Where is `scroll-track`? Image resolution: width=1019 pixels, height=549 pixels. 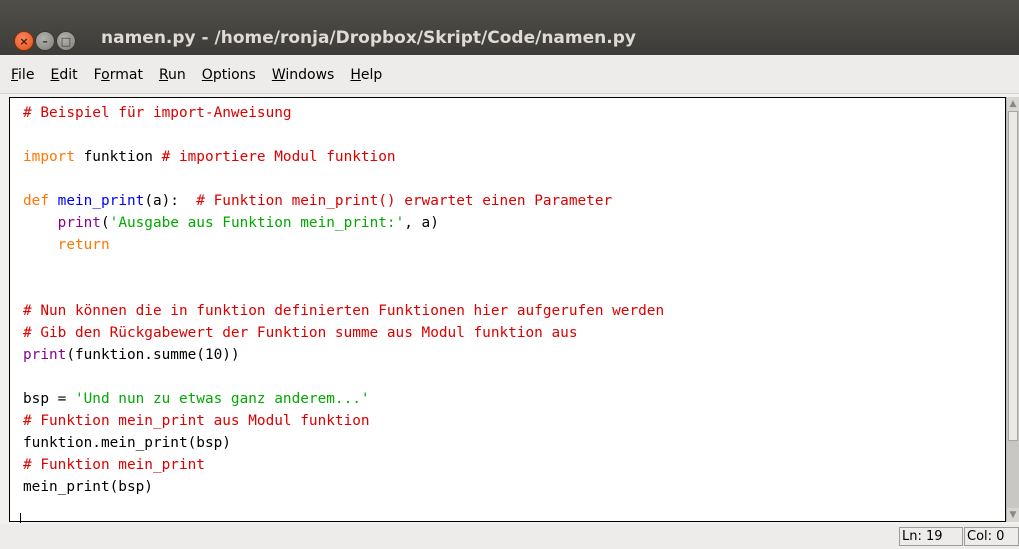
scroll-track is located at coordinates (1013, 309).